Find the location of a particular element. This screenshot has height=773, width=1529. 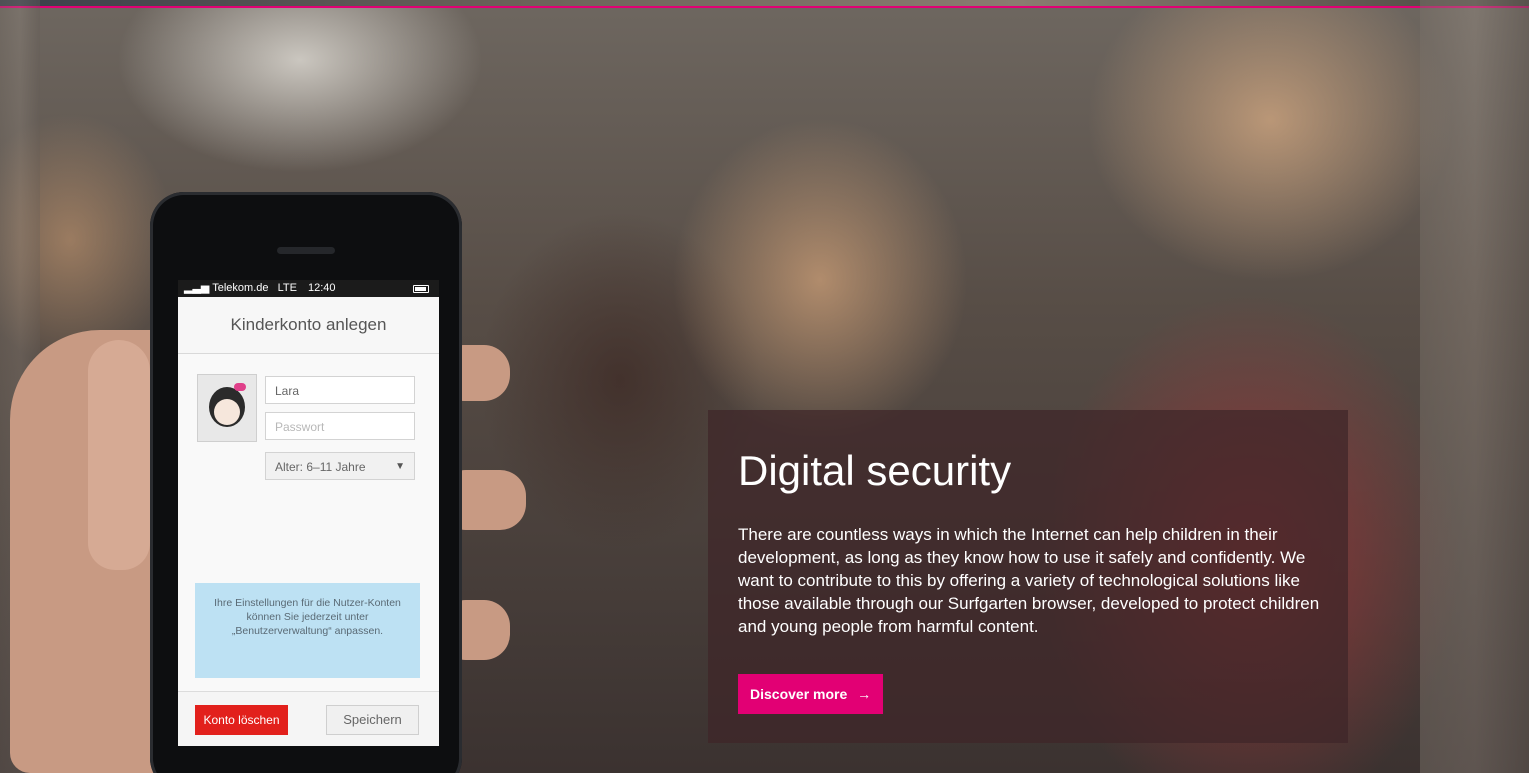

age-select-value: Alter: 6–11 Jahre is located at coordinates (320, 467).